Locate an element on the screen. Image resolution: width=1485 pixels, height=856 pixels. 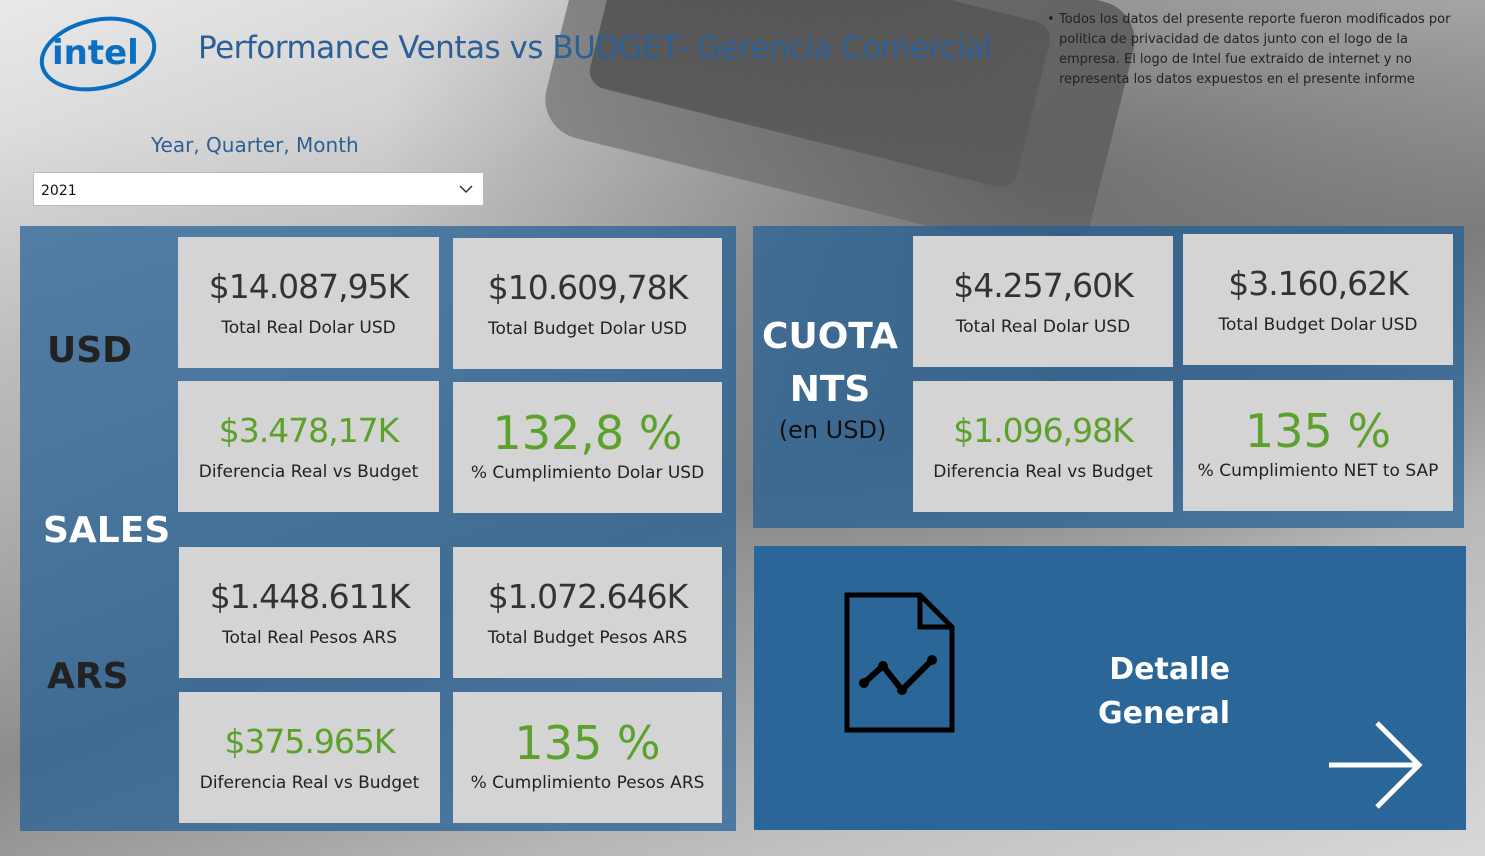
kpi-card-diferencia-ars: $375.965K Diferencia Real vs Budget is located at coordinates (309, 757).